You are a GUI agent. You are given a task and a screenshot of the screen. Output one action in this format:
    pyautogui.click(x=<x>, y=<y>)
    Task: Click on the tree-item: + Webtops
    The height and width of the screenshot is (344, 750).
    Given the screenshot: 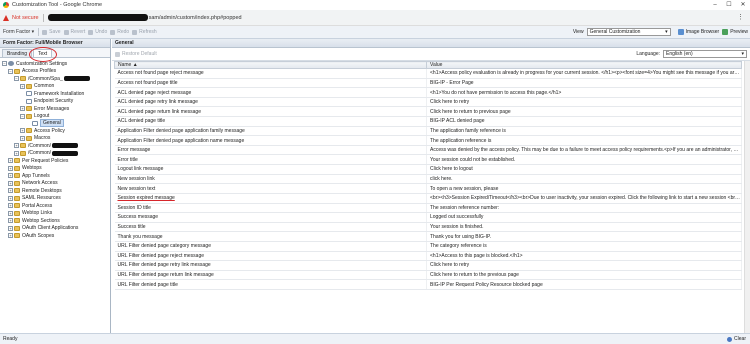 What is the action you would take?
    pyautogui.click(x=55, y=168)
    